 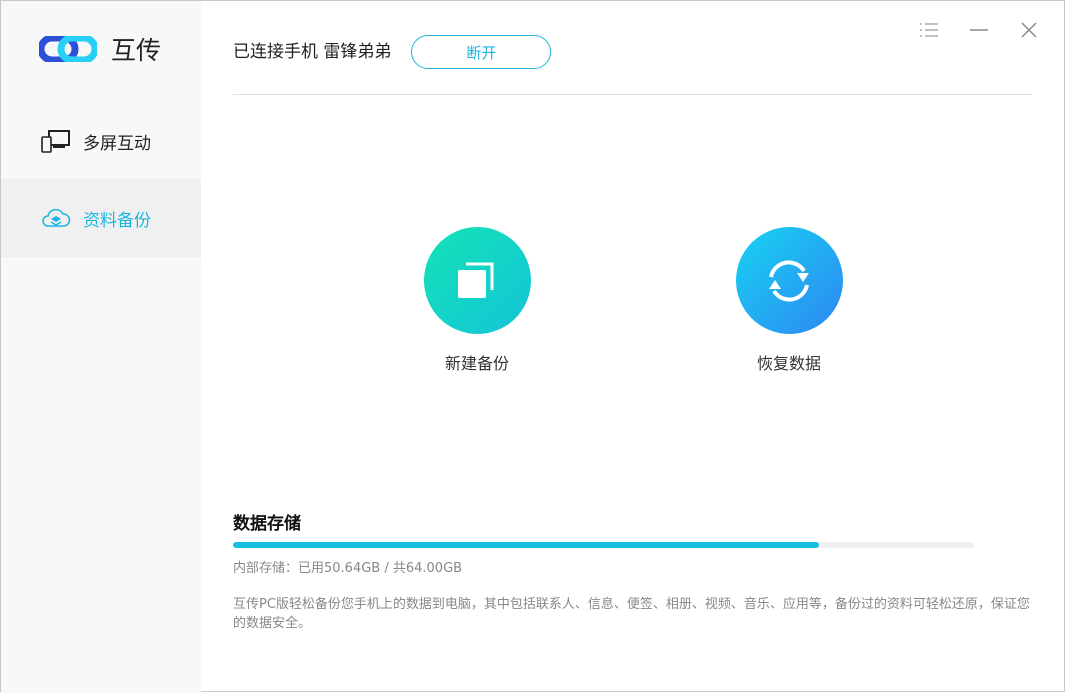 What do you see at coordinates (477, 300) in the screenshot?
I see `new-backup-button: 新建备份` at bounding box center [477, 300].